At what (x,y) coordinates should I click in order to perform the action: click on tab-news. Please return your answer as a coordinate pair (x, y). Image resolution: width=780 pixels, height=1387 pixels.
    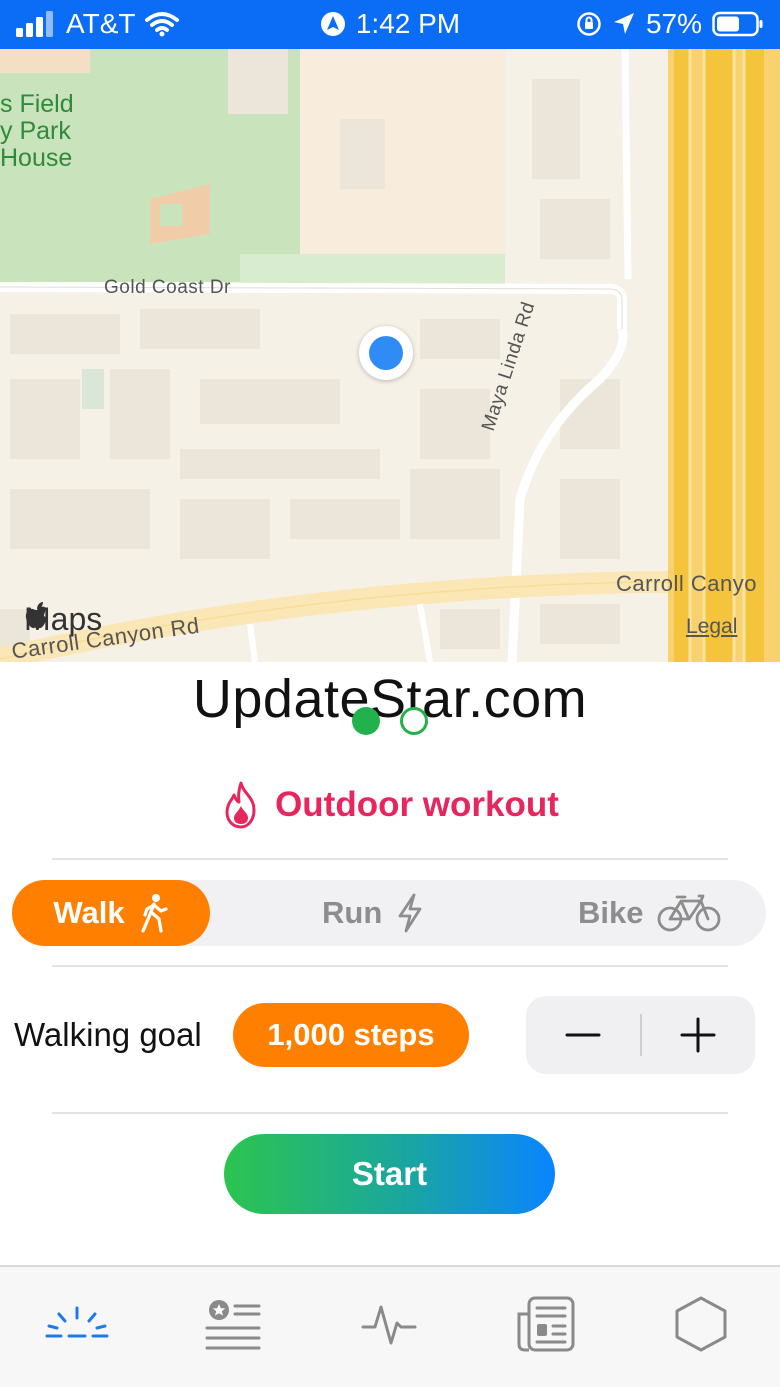
    Looking at the image, I should click on (545, 1324).